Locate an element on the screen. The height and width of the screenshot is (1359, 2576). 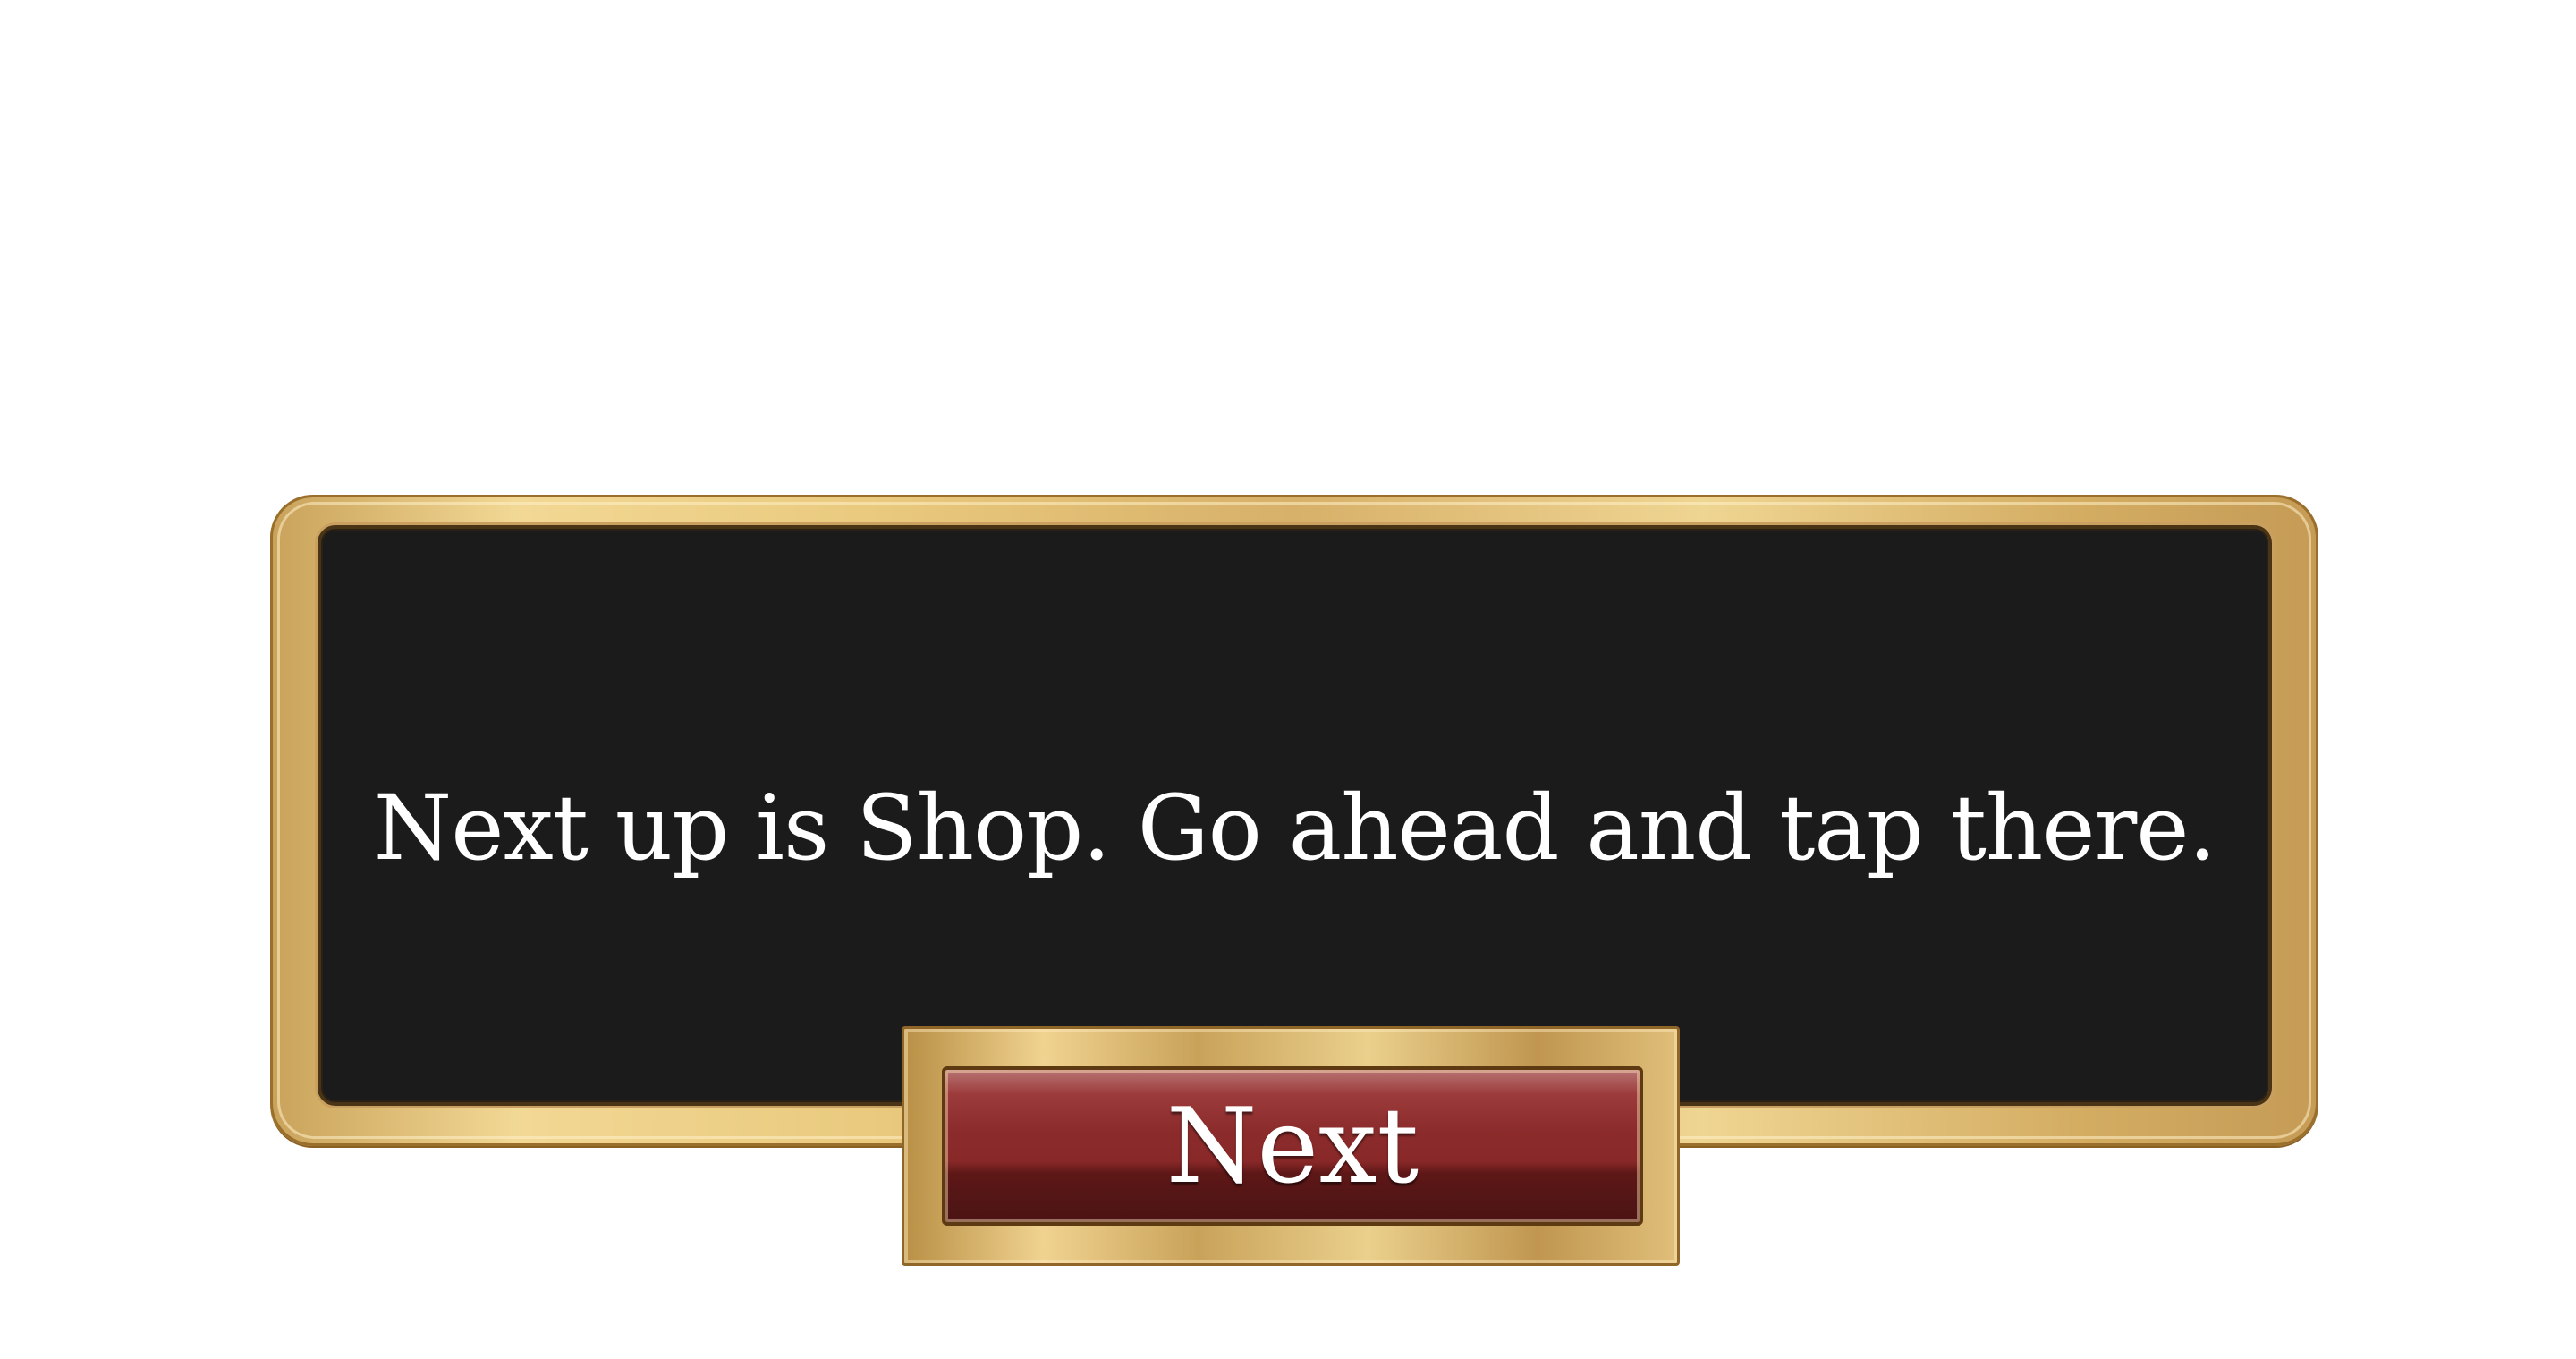
next-button-label: Next is located at coordinates (1292, 1146).